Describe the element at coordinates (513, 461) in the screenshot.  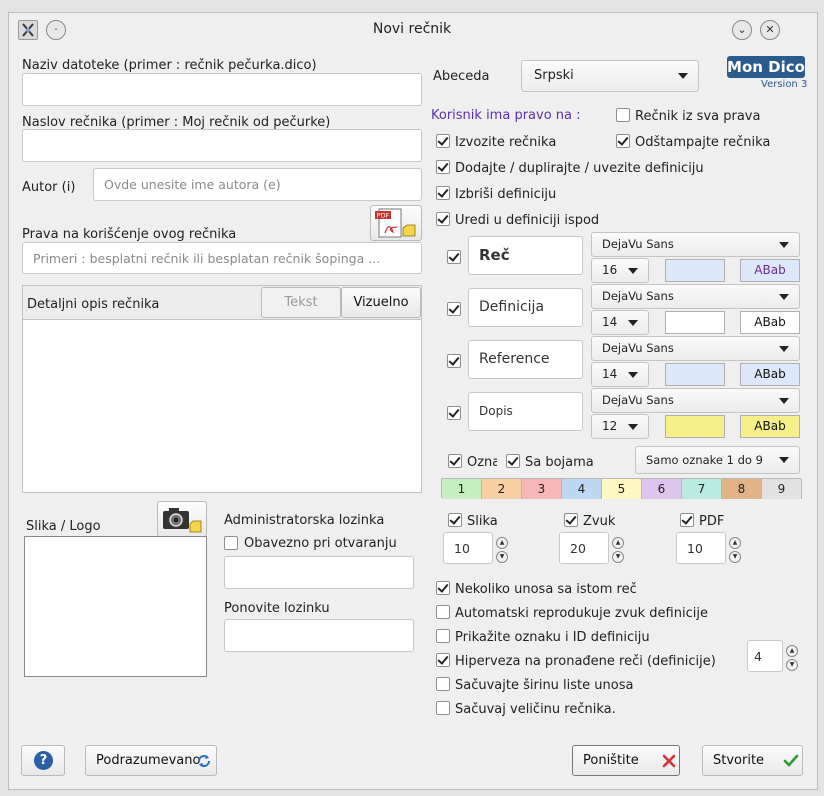
I see `colors-checkbox` at that location.